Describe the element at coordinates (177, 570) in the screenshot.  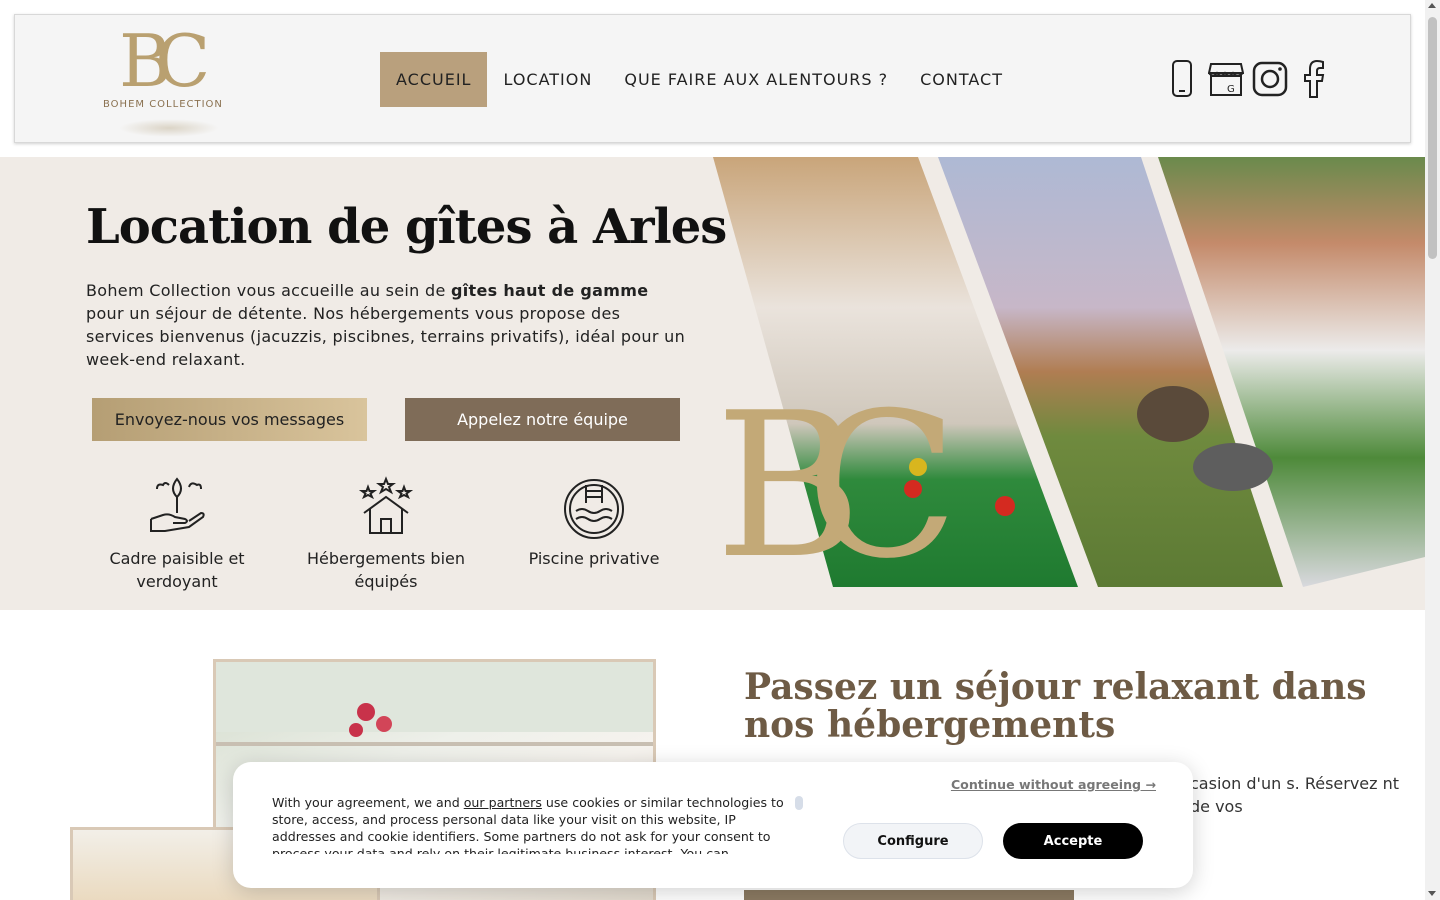
I see `feature-cadre-label: Cadre paisible et verdoyant` at that location.